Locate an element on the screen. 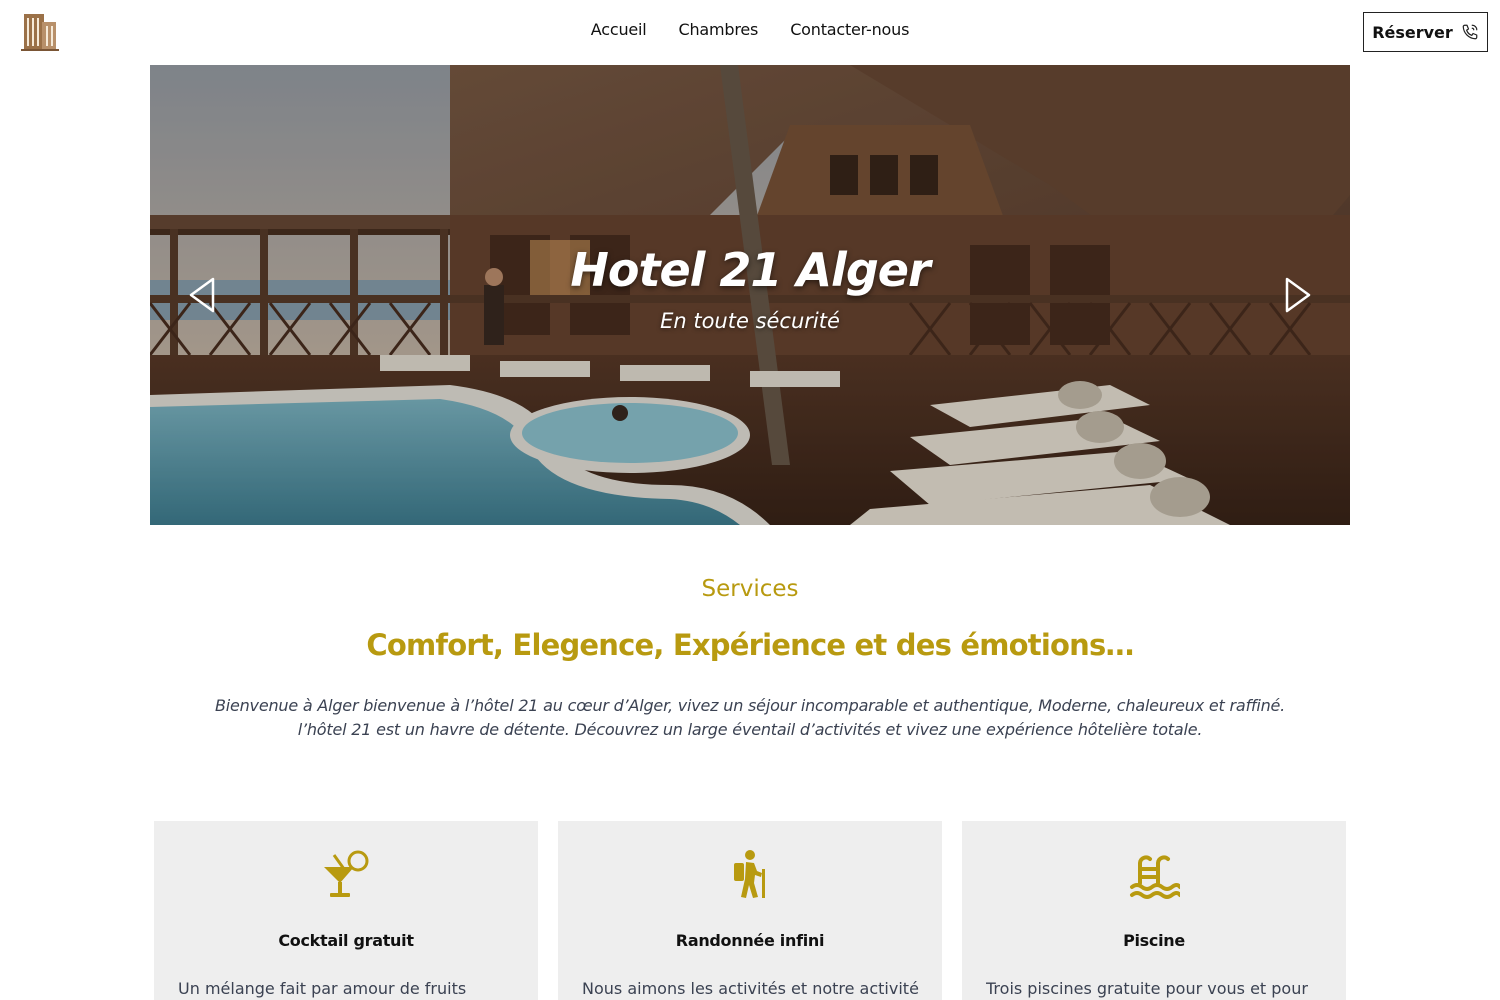  hiking-icon is located at coordinates (749, 874).